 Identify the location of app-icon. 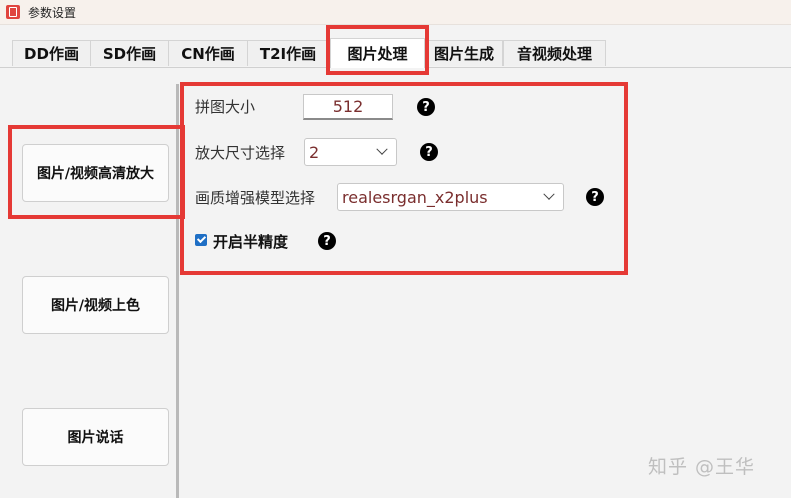
(13, 12).